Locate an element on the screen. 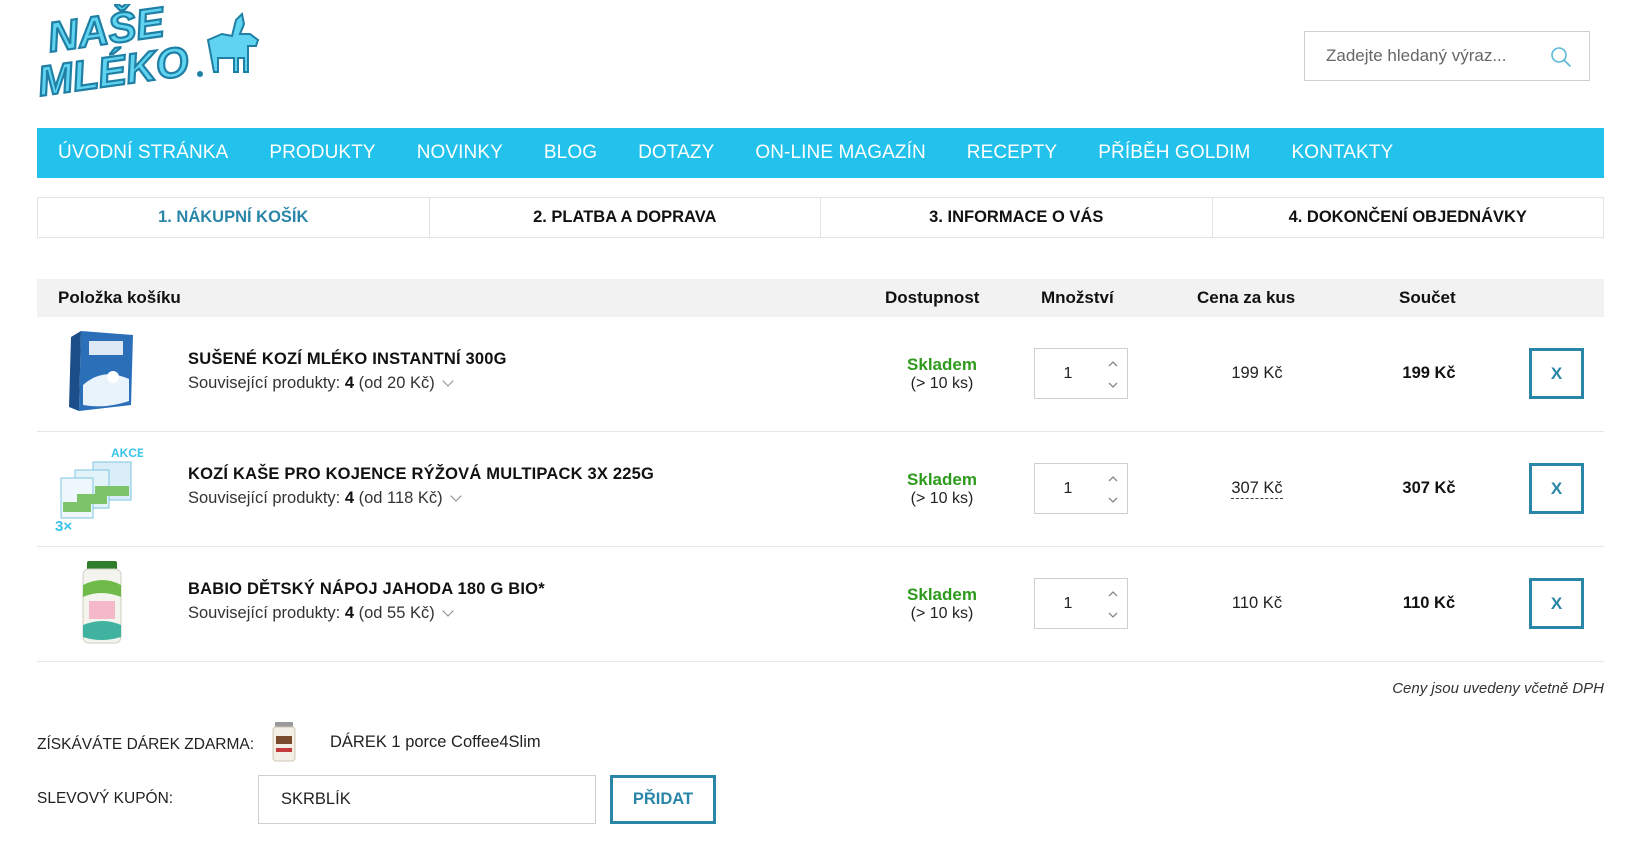 This screenshot has height=844, width=1642. unit-price: 307 Kč is located at coordinates (1257, 489).